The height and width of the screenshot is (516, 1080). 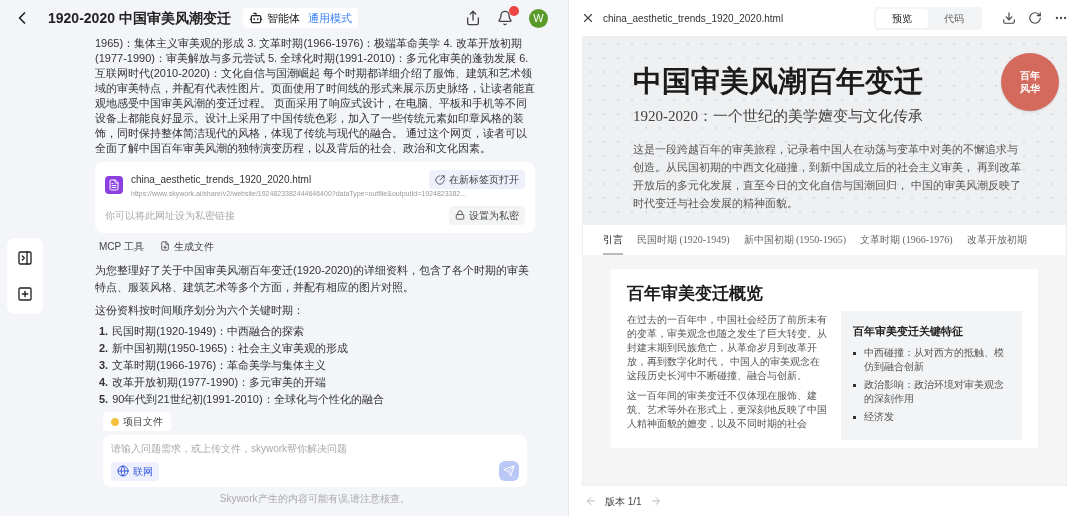 What do you see at coordinates (315, 448) in the screenshot?
I see `message-field: 请输入问题需求，或上传文件，skywork帮你解决问题` at bounding box center [315, 448].